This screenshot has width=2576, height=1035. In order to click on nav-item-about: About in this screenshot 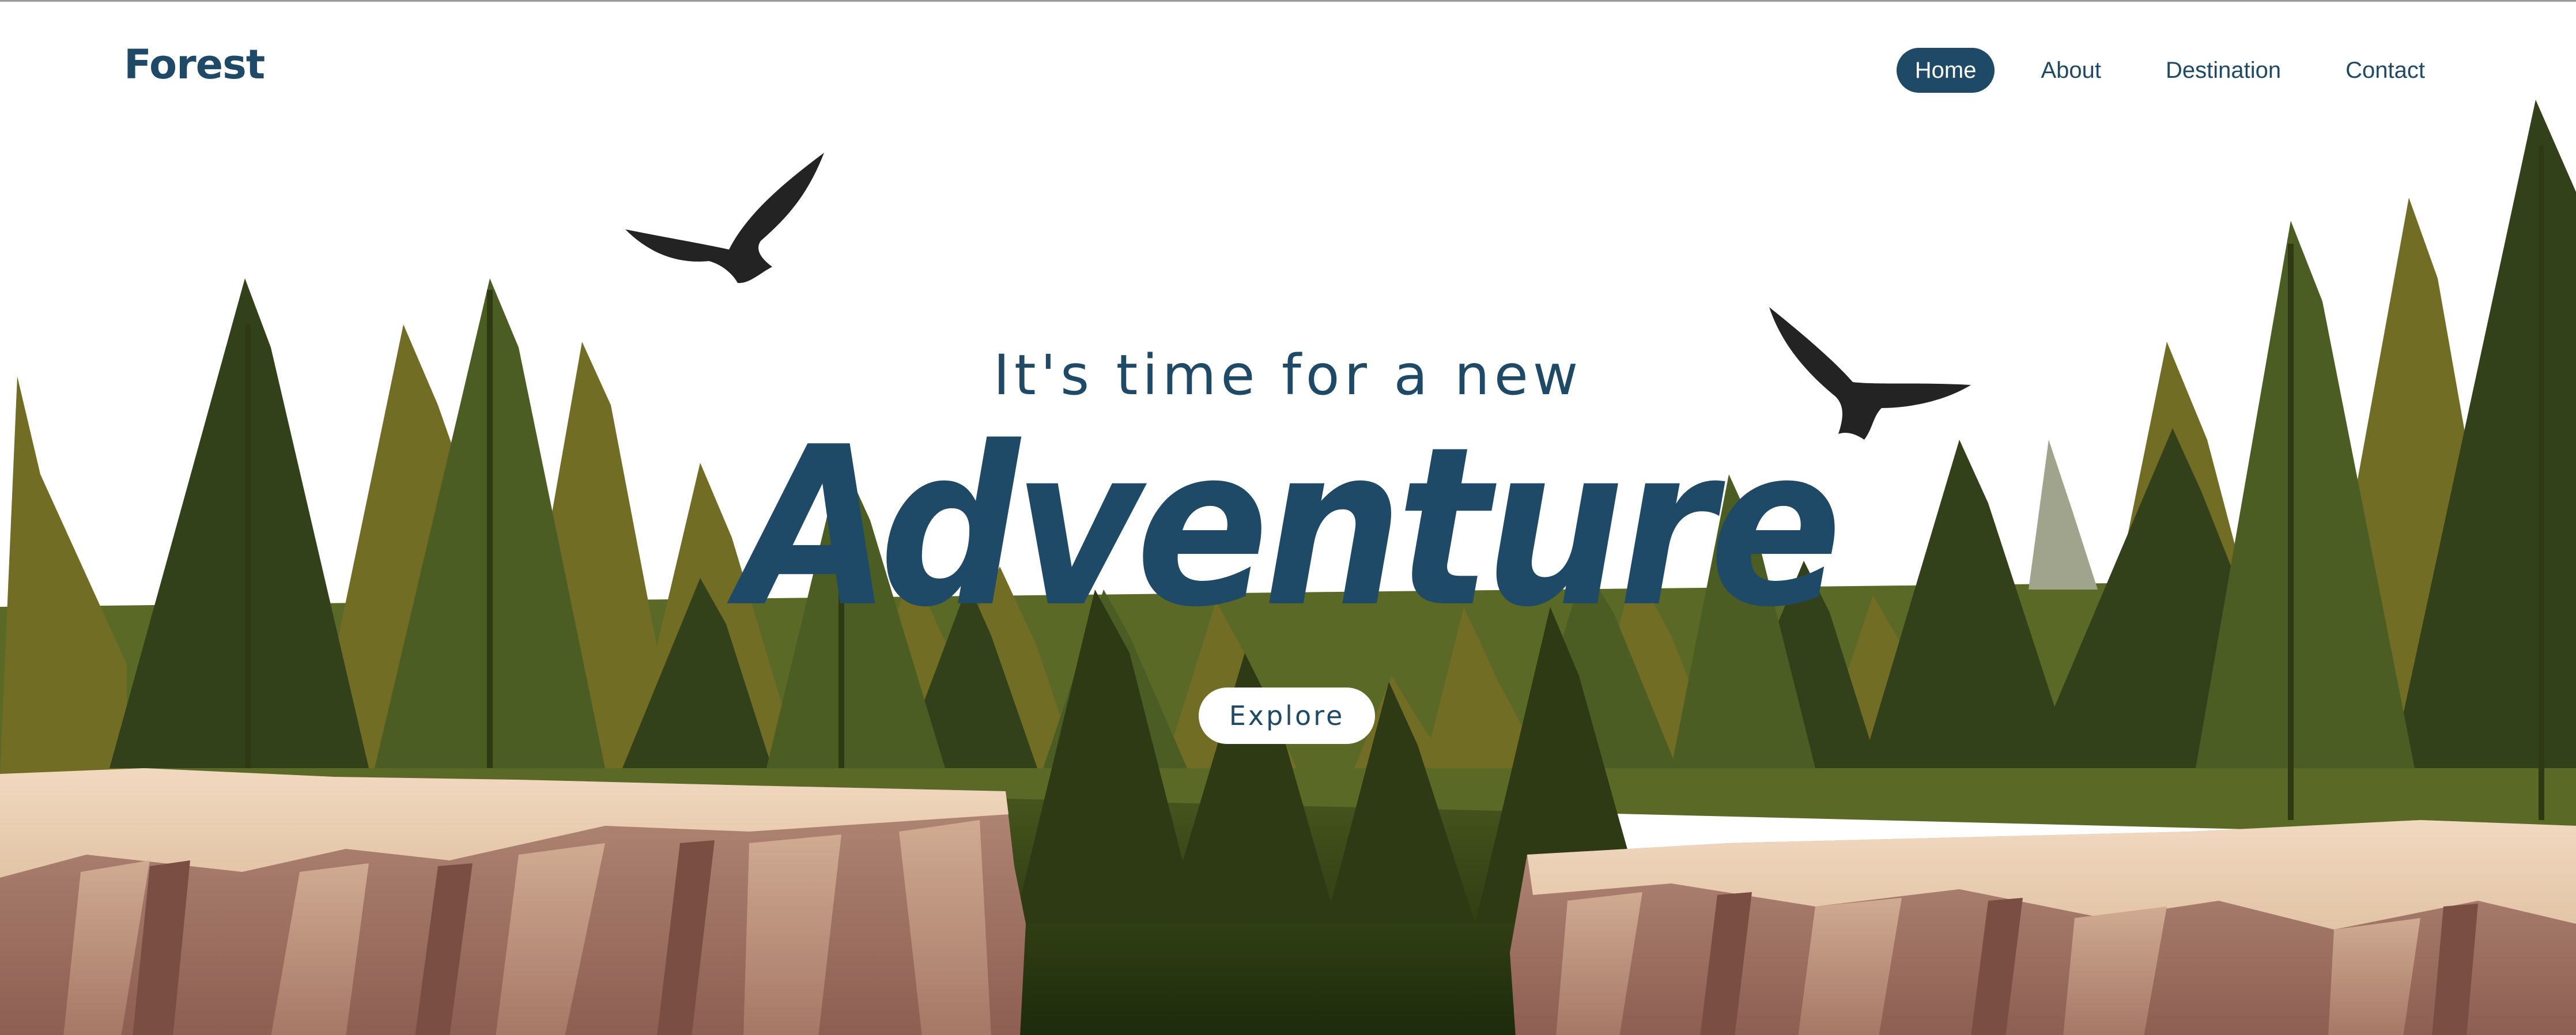, I will do `click(2071, 70)`.